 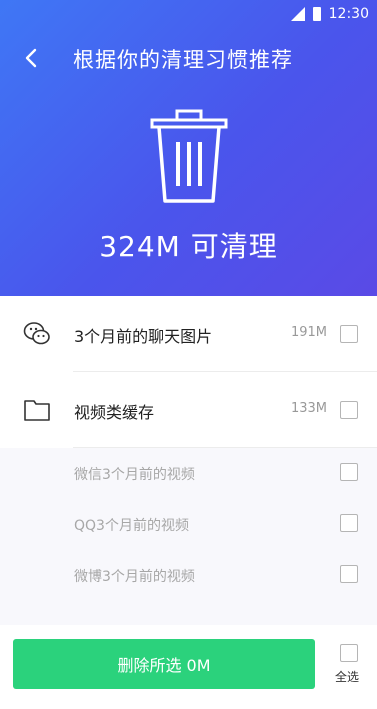 I want to click on item-label: 3个月前的聊天图片, so click(x=143, y=336).